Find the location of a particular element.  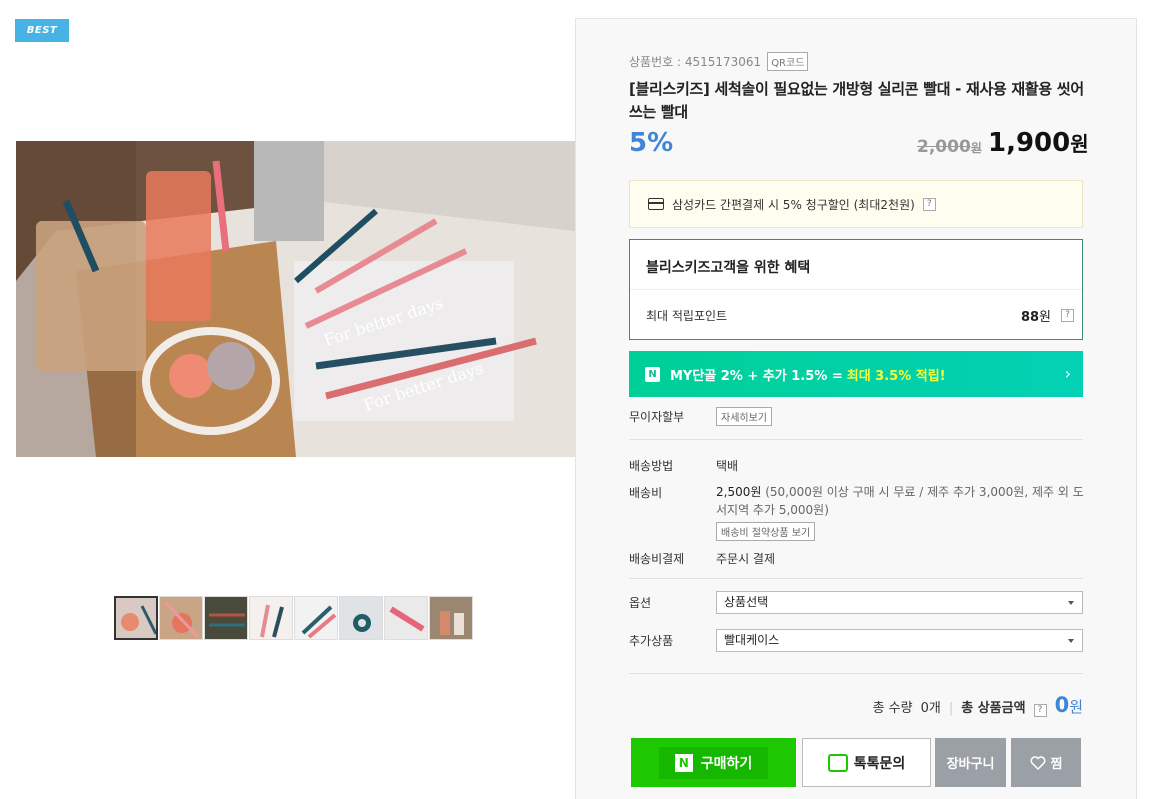

option-label: 옵션 is located at coordinates (640, 603).